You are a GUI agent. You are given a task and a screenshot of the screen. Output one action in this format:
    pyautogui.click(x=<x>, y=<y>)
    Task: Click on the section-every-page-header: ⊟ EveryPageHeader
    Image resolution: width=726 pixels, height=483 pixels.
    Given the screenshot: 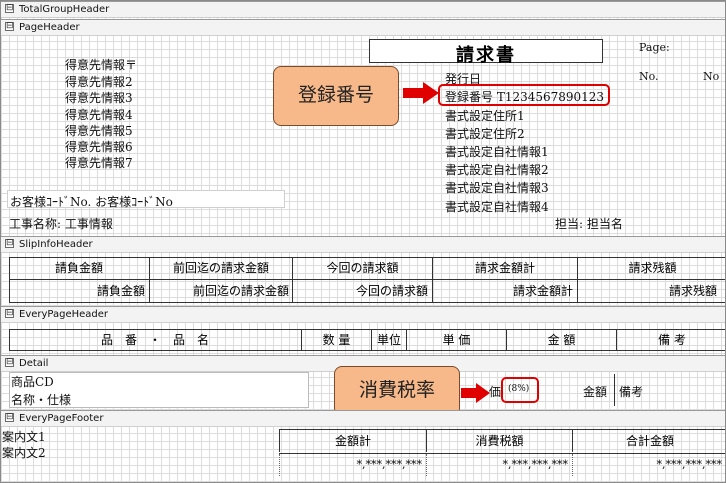 What is the action you would take?
    pyautogui.click(x=363, y=314)
    